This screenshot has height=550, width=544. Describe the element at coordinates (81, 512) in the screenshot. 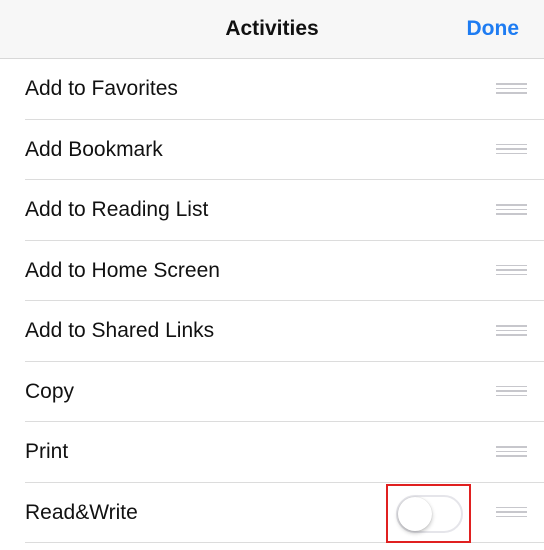

I see `list-item-label: Read&Write` at that location.